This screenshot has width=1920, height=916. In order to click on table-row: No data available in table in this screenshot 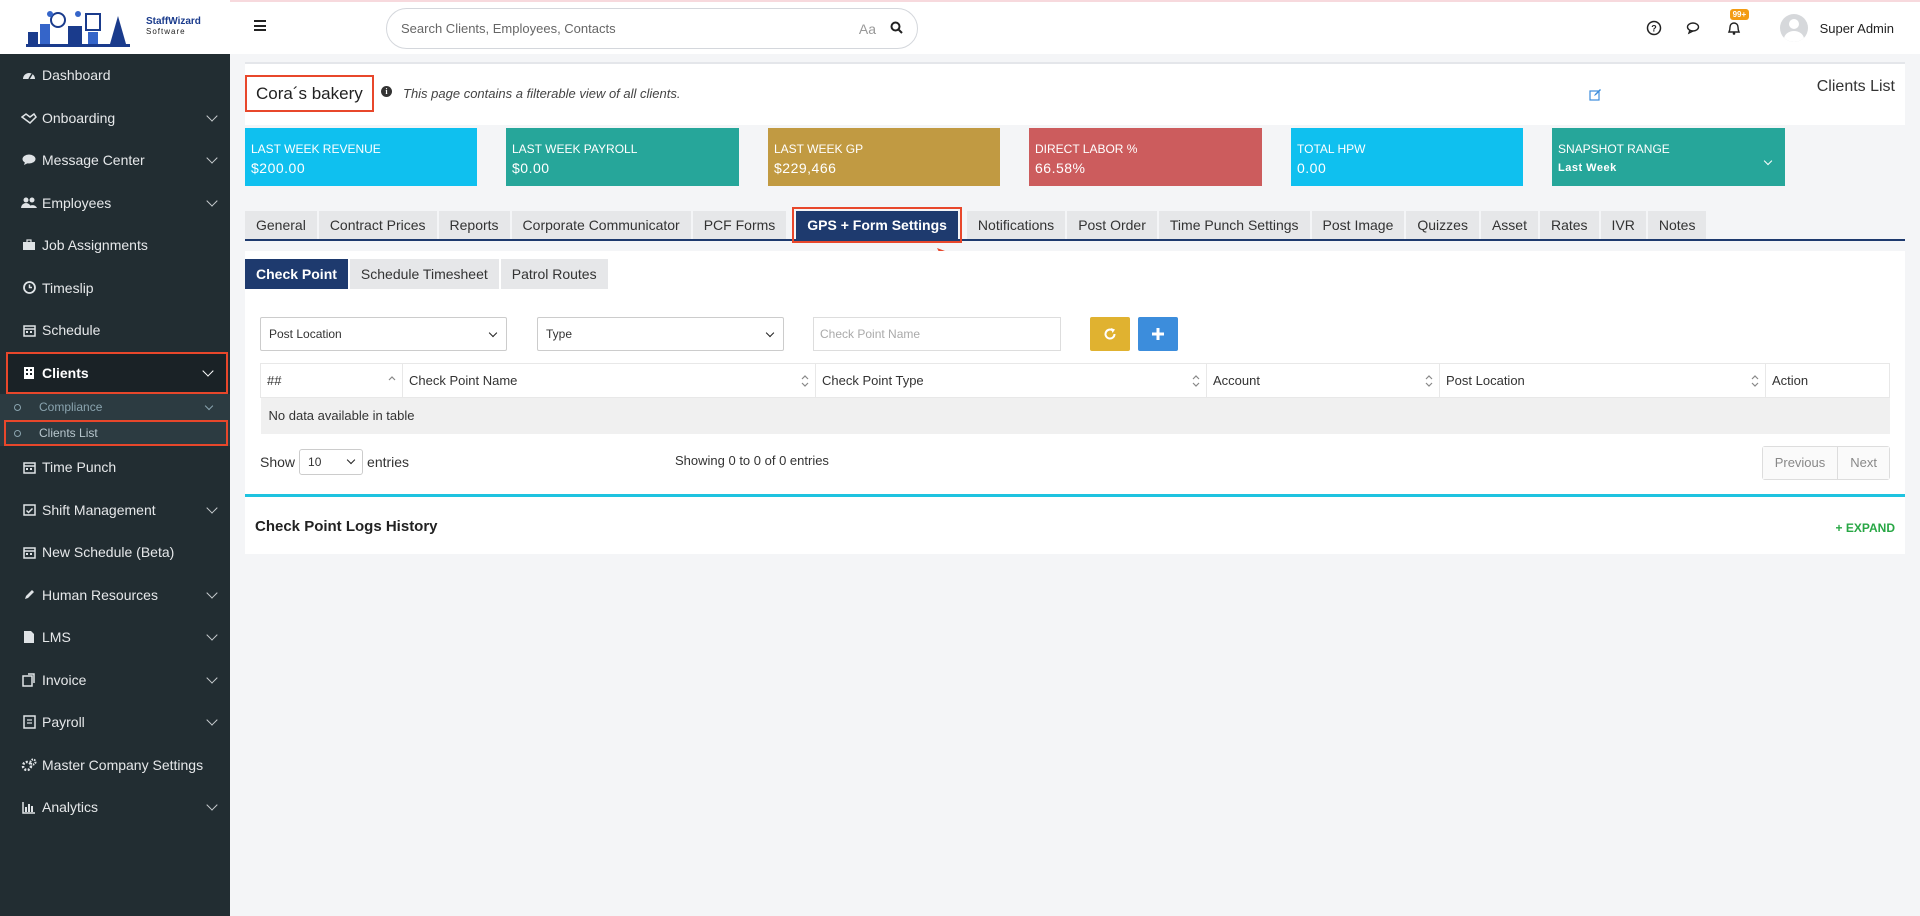, I will do `click(1075, 415)`.